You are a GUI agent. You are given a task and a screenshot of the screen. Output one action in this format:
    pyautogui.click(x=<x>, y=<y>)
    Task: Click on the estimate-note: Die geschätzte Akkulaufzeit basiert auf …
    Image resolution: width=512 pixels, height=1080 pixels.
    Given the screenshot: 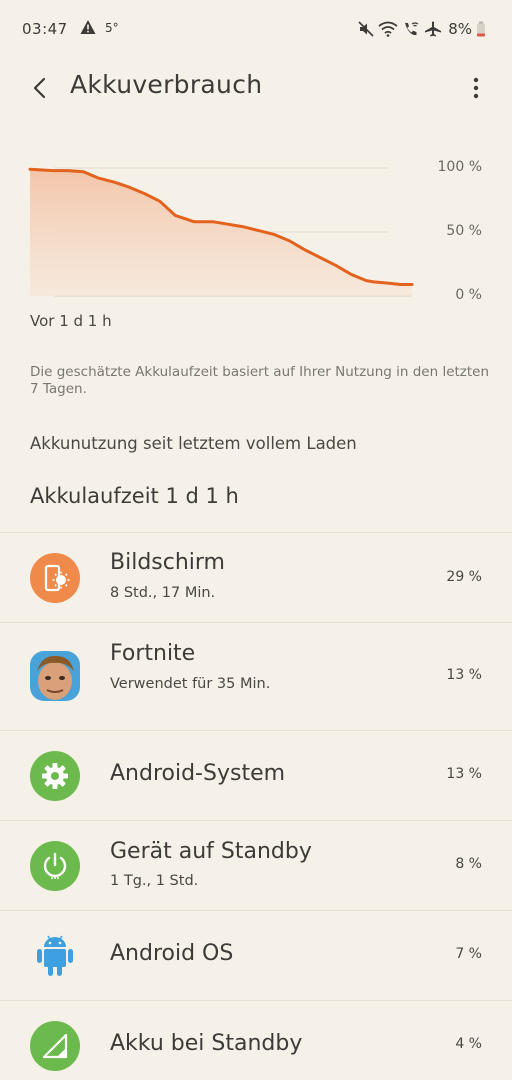 What is the action you would take?
    pyautogui.click(x=260, y=380)
    